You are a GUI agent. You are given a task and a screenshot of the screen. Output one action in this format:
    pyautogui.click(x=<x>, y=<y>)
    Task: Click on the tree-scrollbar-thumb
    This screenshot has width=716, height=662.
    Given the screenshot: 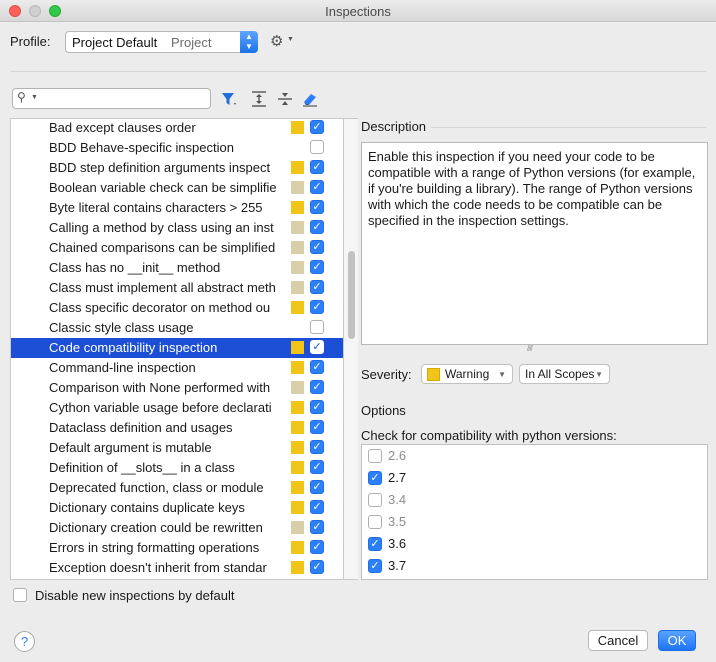 What is the action you would take?
    pyautogui.click(x=351, y=295)
    